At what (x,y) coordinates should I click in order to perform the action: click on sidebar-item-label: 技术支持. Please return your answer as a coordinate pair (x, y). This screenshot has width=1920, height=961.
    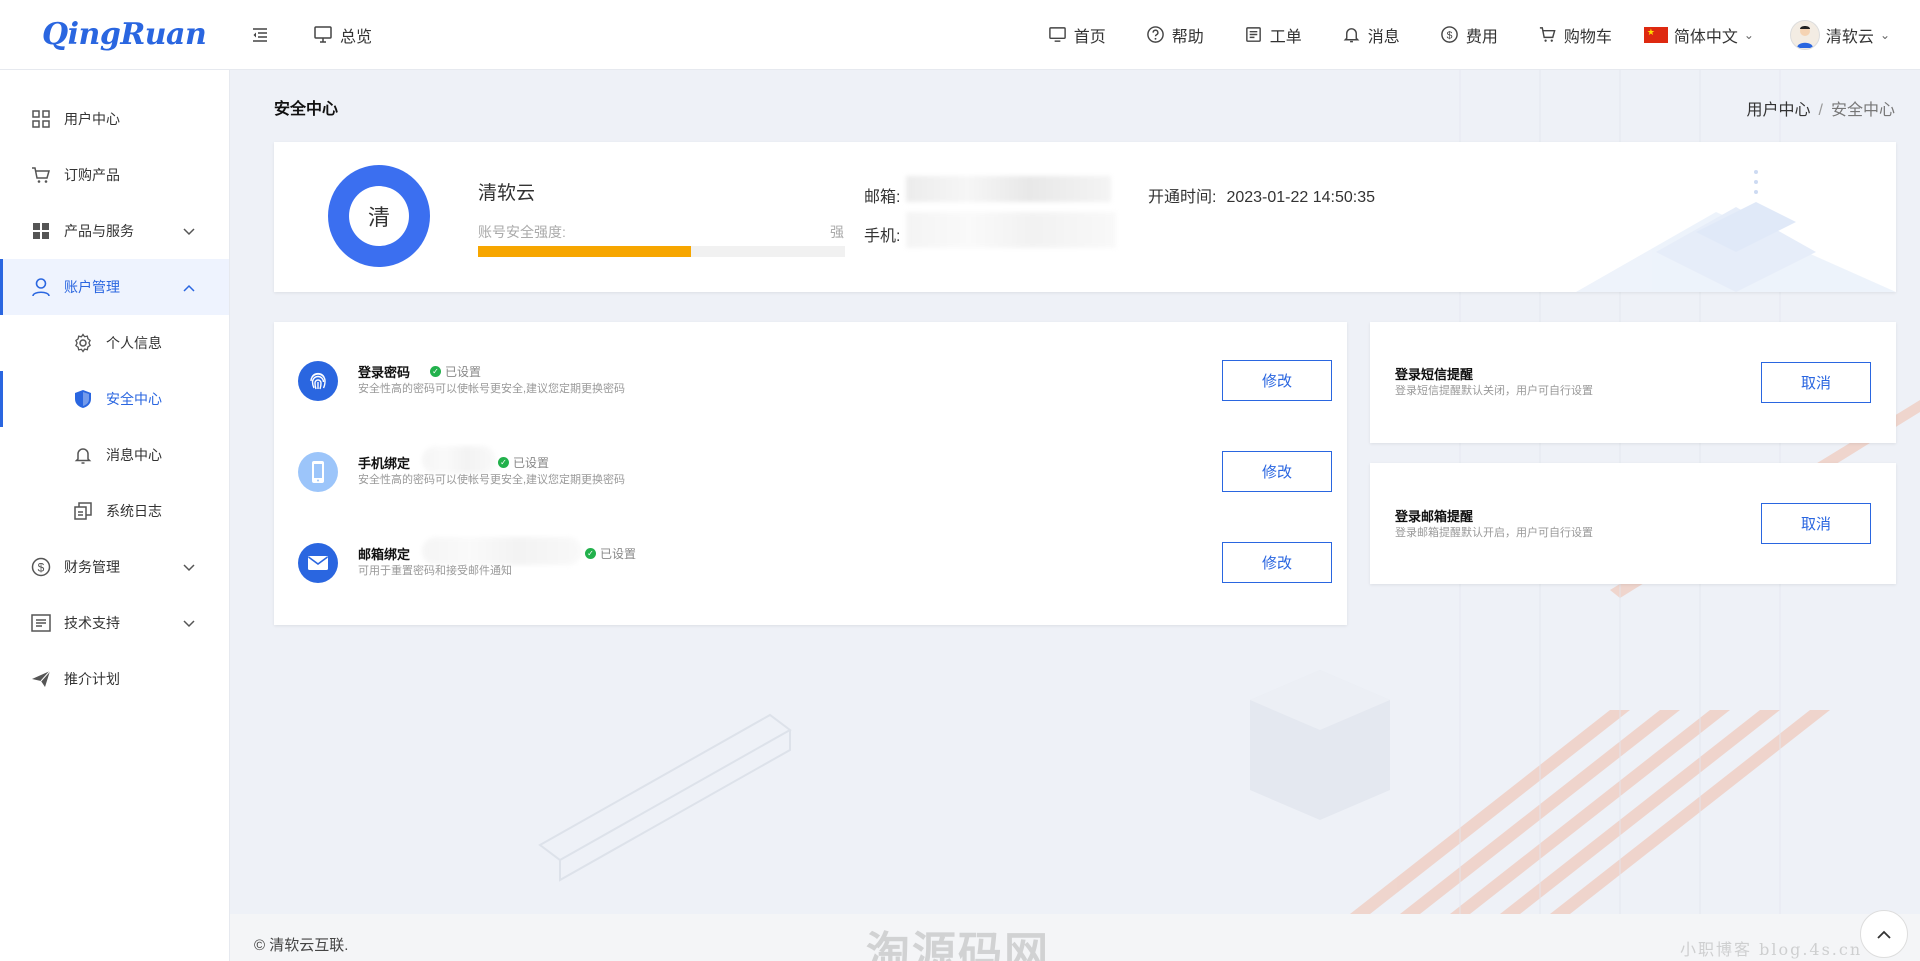
    Looking at the image, I should click on (92, 623).